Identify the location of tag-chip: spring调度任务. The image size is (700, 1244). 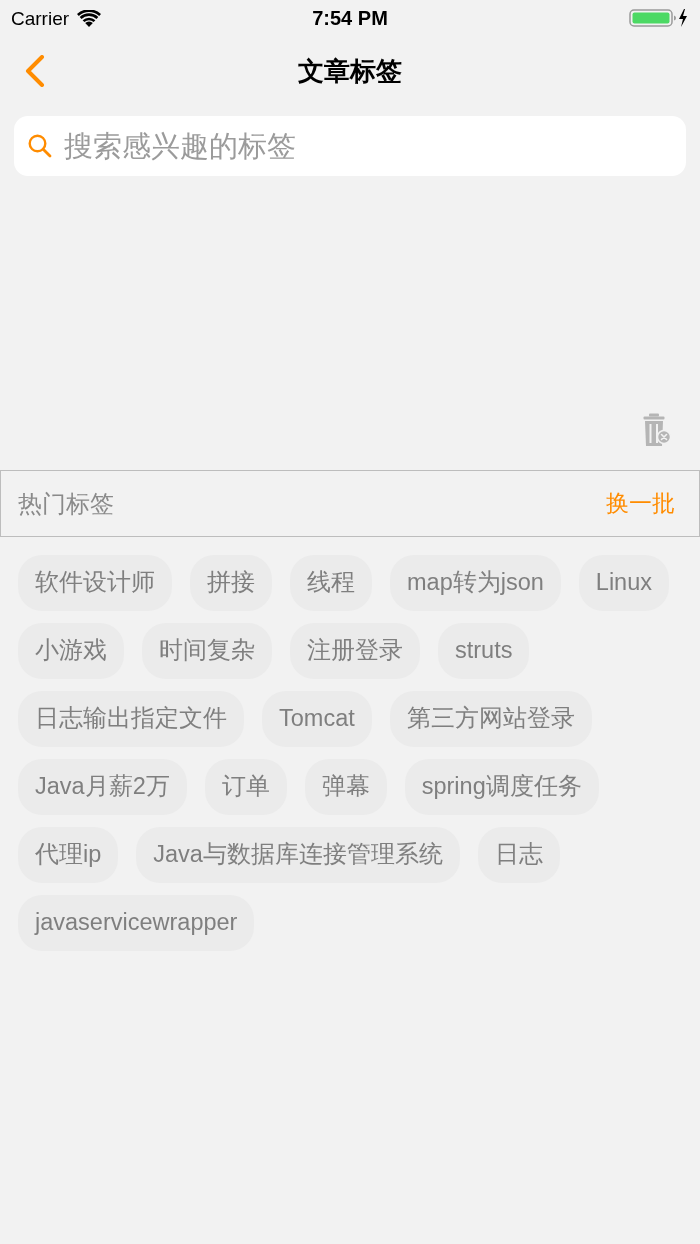
(501, 787).